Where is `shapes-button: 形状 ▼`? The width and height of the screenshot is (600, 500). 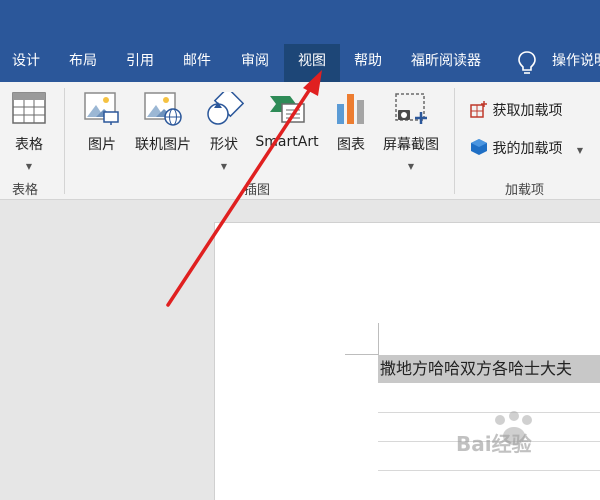 shapes-button: 形状 ▼ is located at coordinates (224, 129).